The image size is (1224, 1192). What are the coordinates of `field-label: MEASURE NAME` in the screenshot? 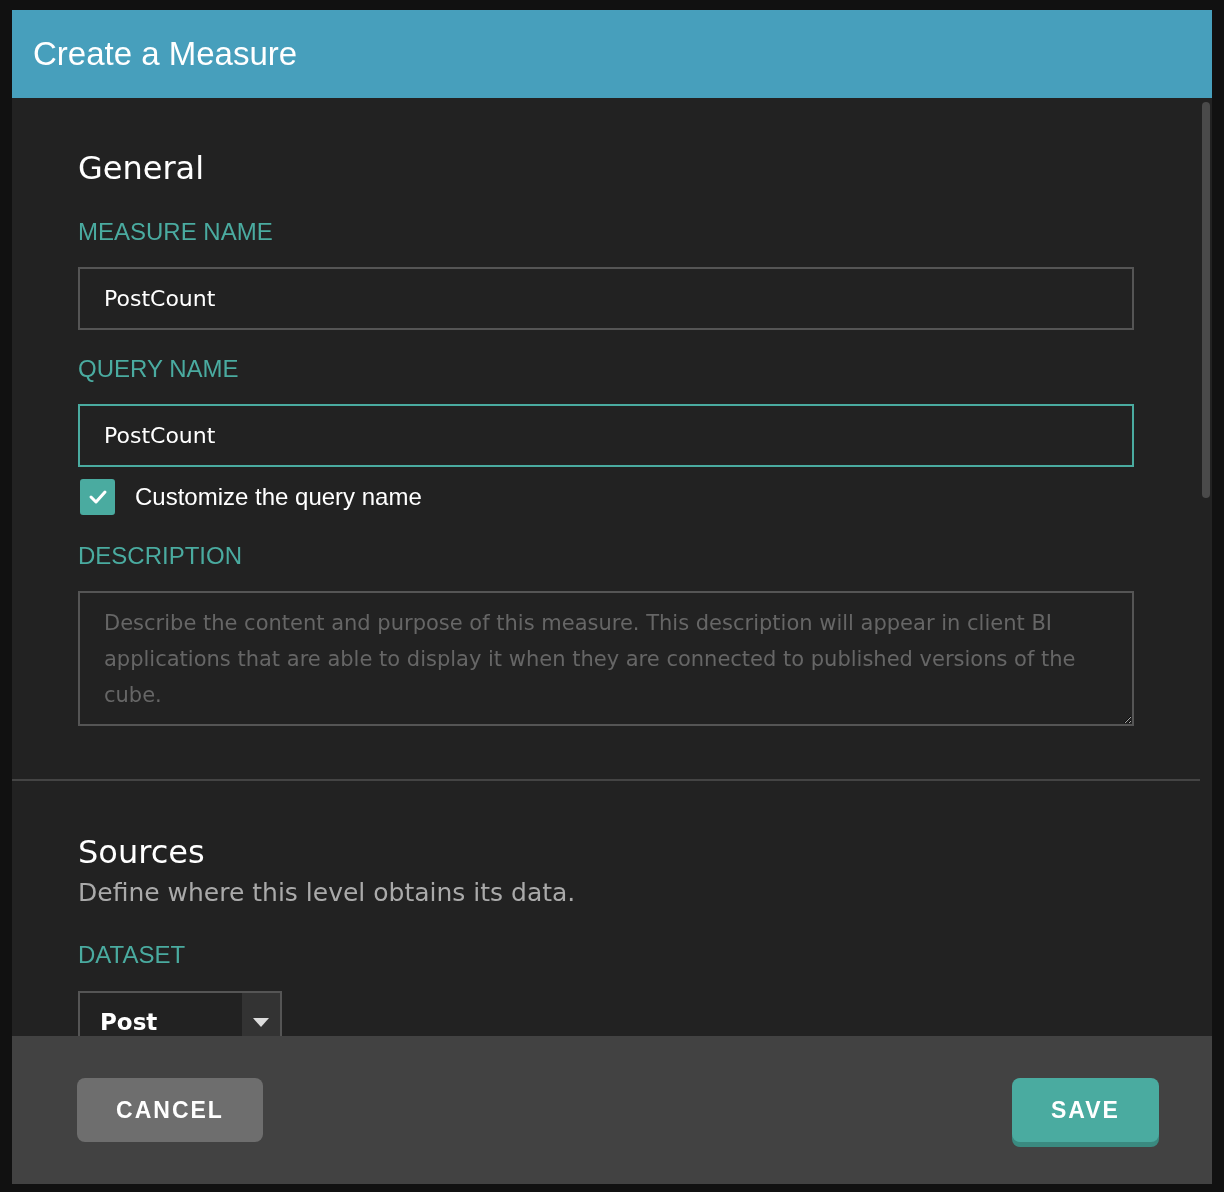 It's located at (175, 232).